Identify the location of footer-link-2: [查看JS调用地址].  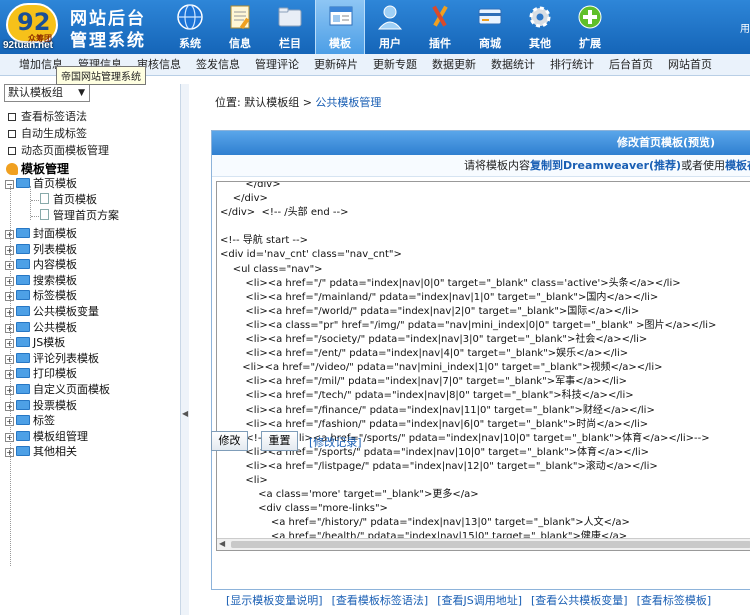
(479, 600).